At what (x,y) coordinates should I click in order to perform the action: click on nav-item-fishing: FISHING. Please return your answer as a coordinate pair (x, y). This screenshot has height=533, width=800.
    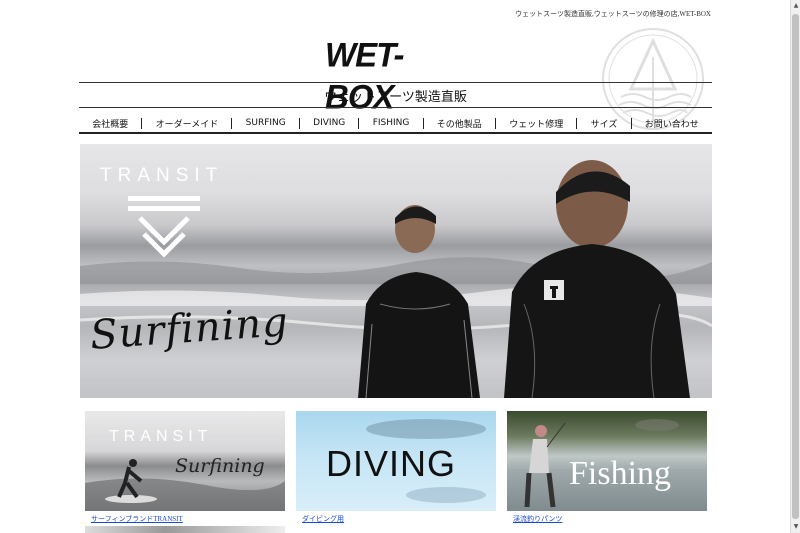
    Looking at the image, I should click on (390, 123).